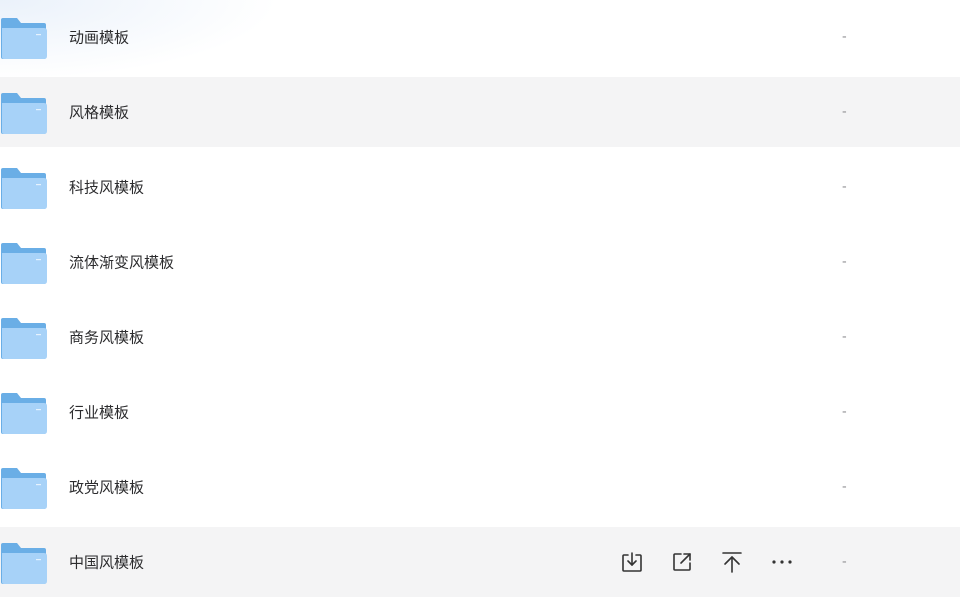 This screenshot has height=597, width=960. I want to click on share-icon, so click(682, 562).